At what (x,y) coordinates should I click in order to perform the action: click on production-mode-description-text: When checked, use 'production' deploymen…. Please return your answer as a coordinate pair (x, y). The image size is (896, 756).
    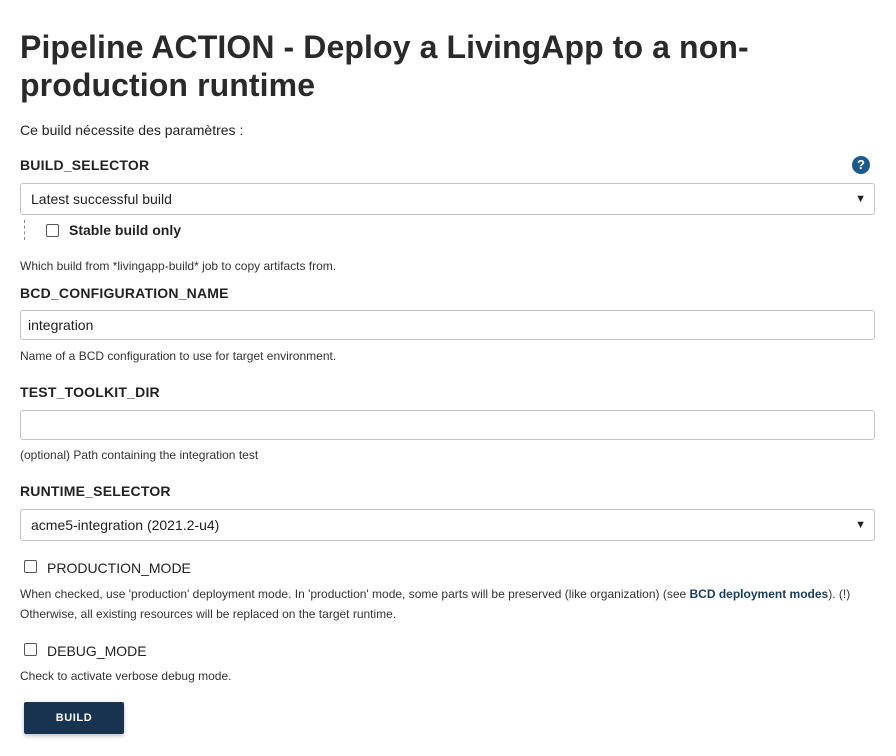
    Looking at the image, I should click on (355, 594).